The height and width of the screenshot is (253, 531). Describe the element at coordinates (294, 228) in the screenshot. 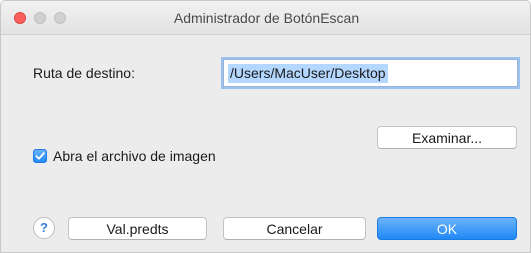

I see `cancel-button: Cancelar` at that location.